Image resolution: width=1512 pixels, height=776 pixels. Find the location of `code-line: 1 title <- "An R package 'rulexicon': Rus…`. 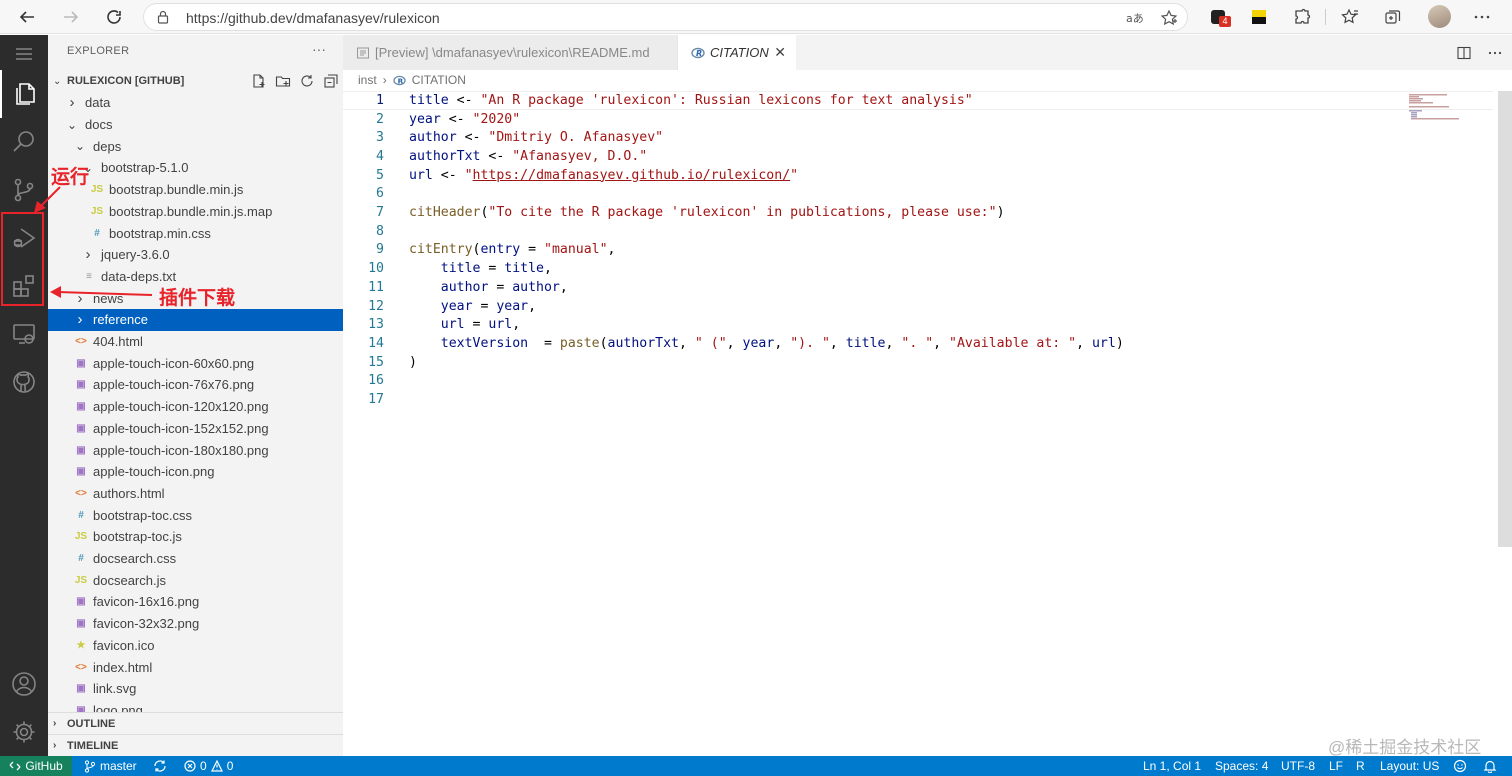

code-line: 1 title <- "An R package 'rulexicon': Rus… is located at coordinates (918, 100).